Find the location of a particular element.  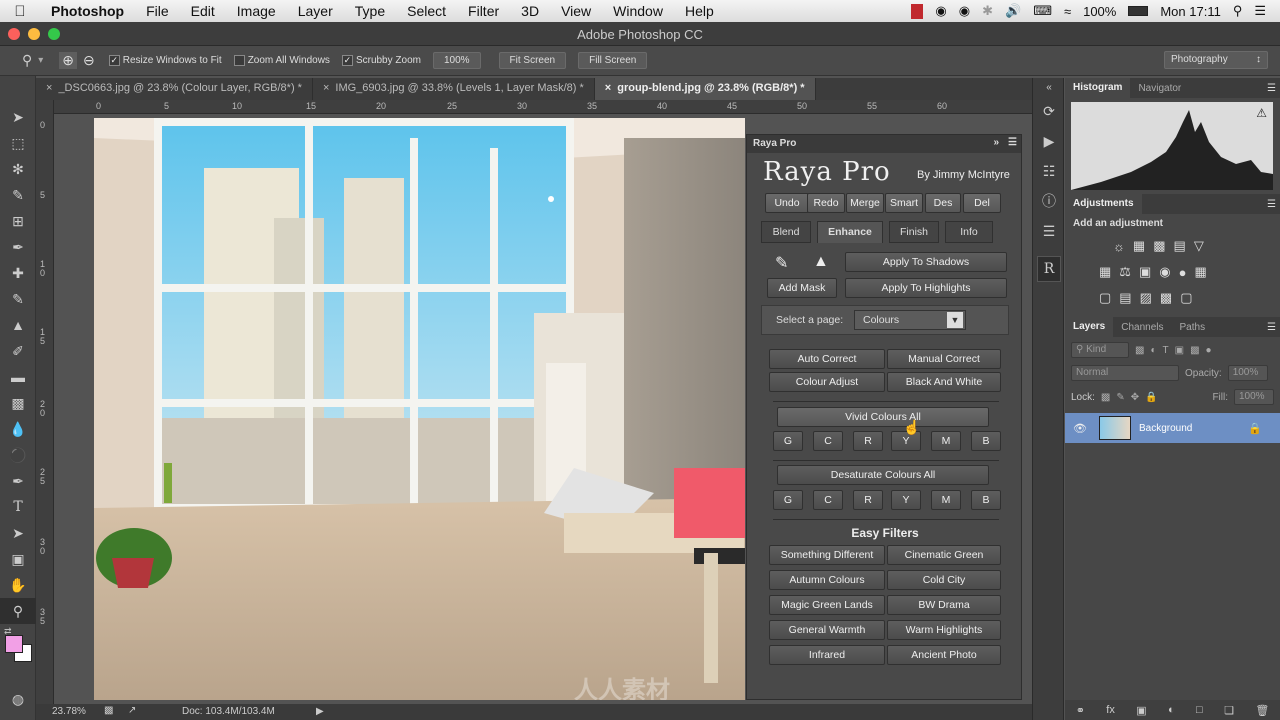

color-swatches: ⇄ is located at coordinates (17, 647).